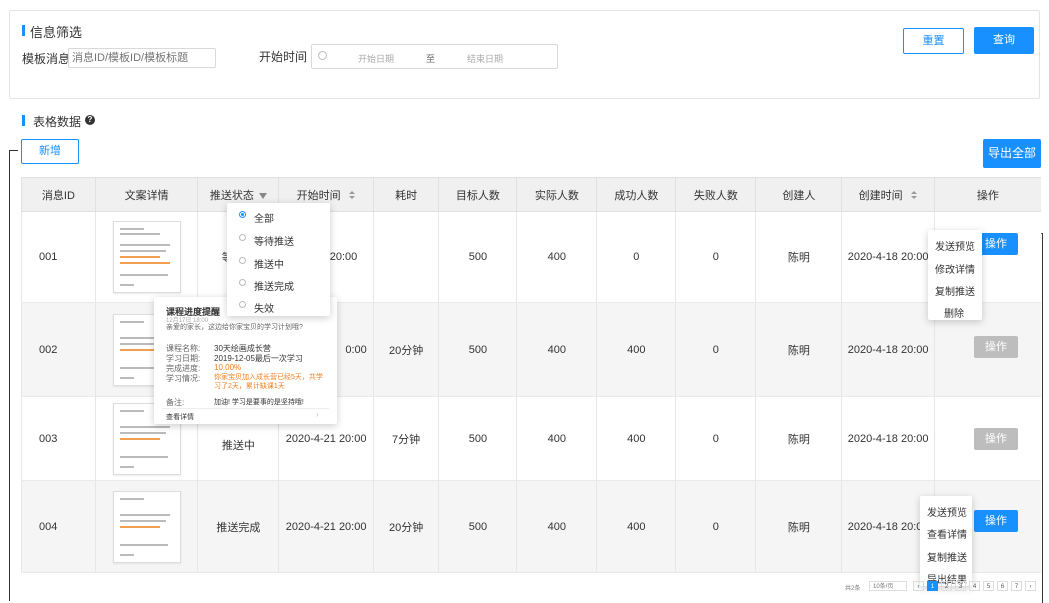  I want to click on date-range-picker: 开始日期 至 结束日期, so click(434, 56).